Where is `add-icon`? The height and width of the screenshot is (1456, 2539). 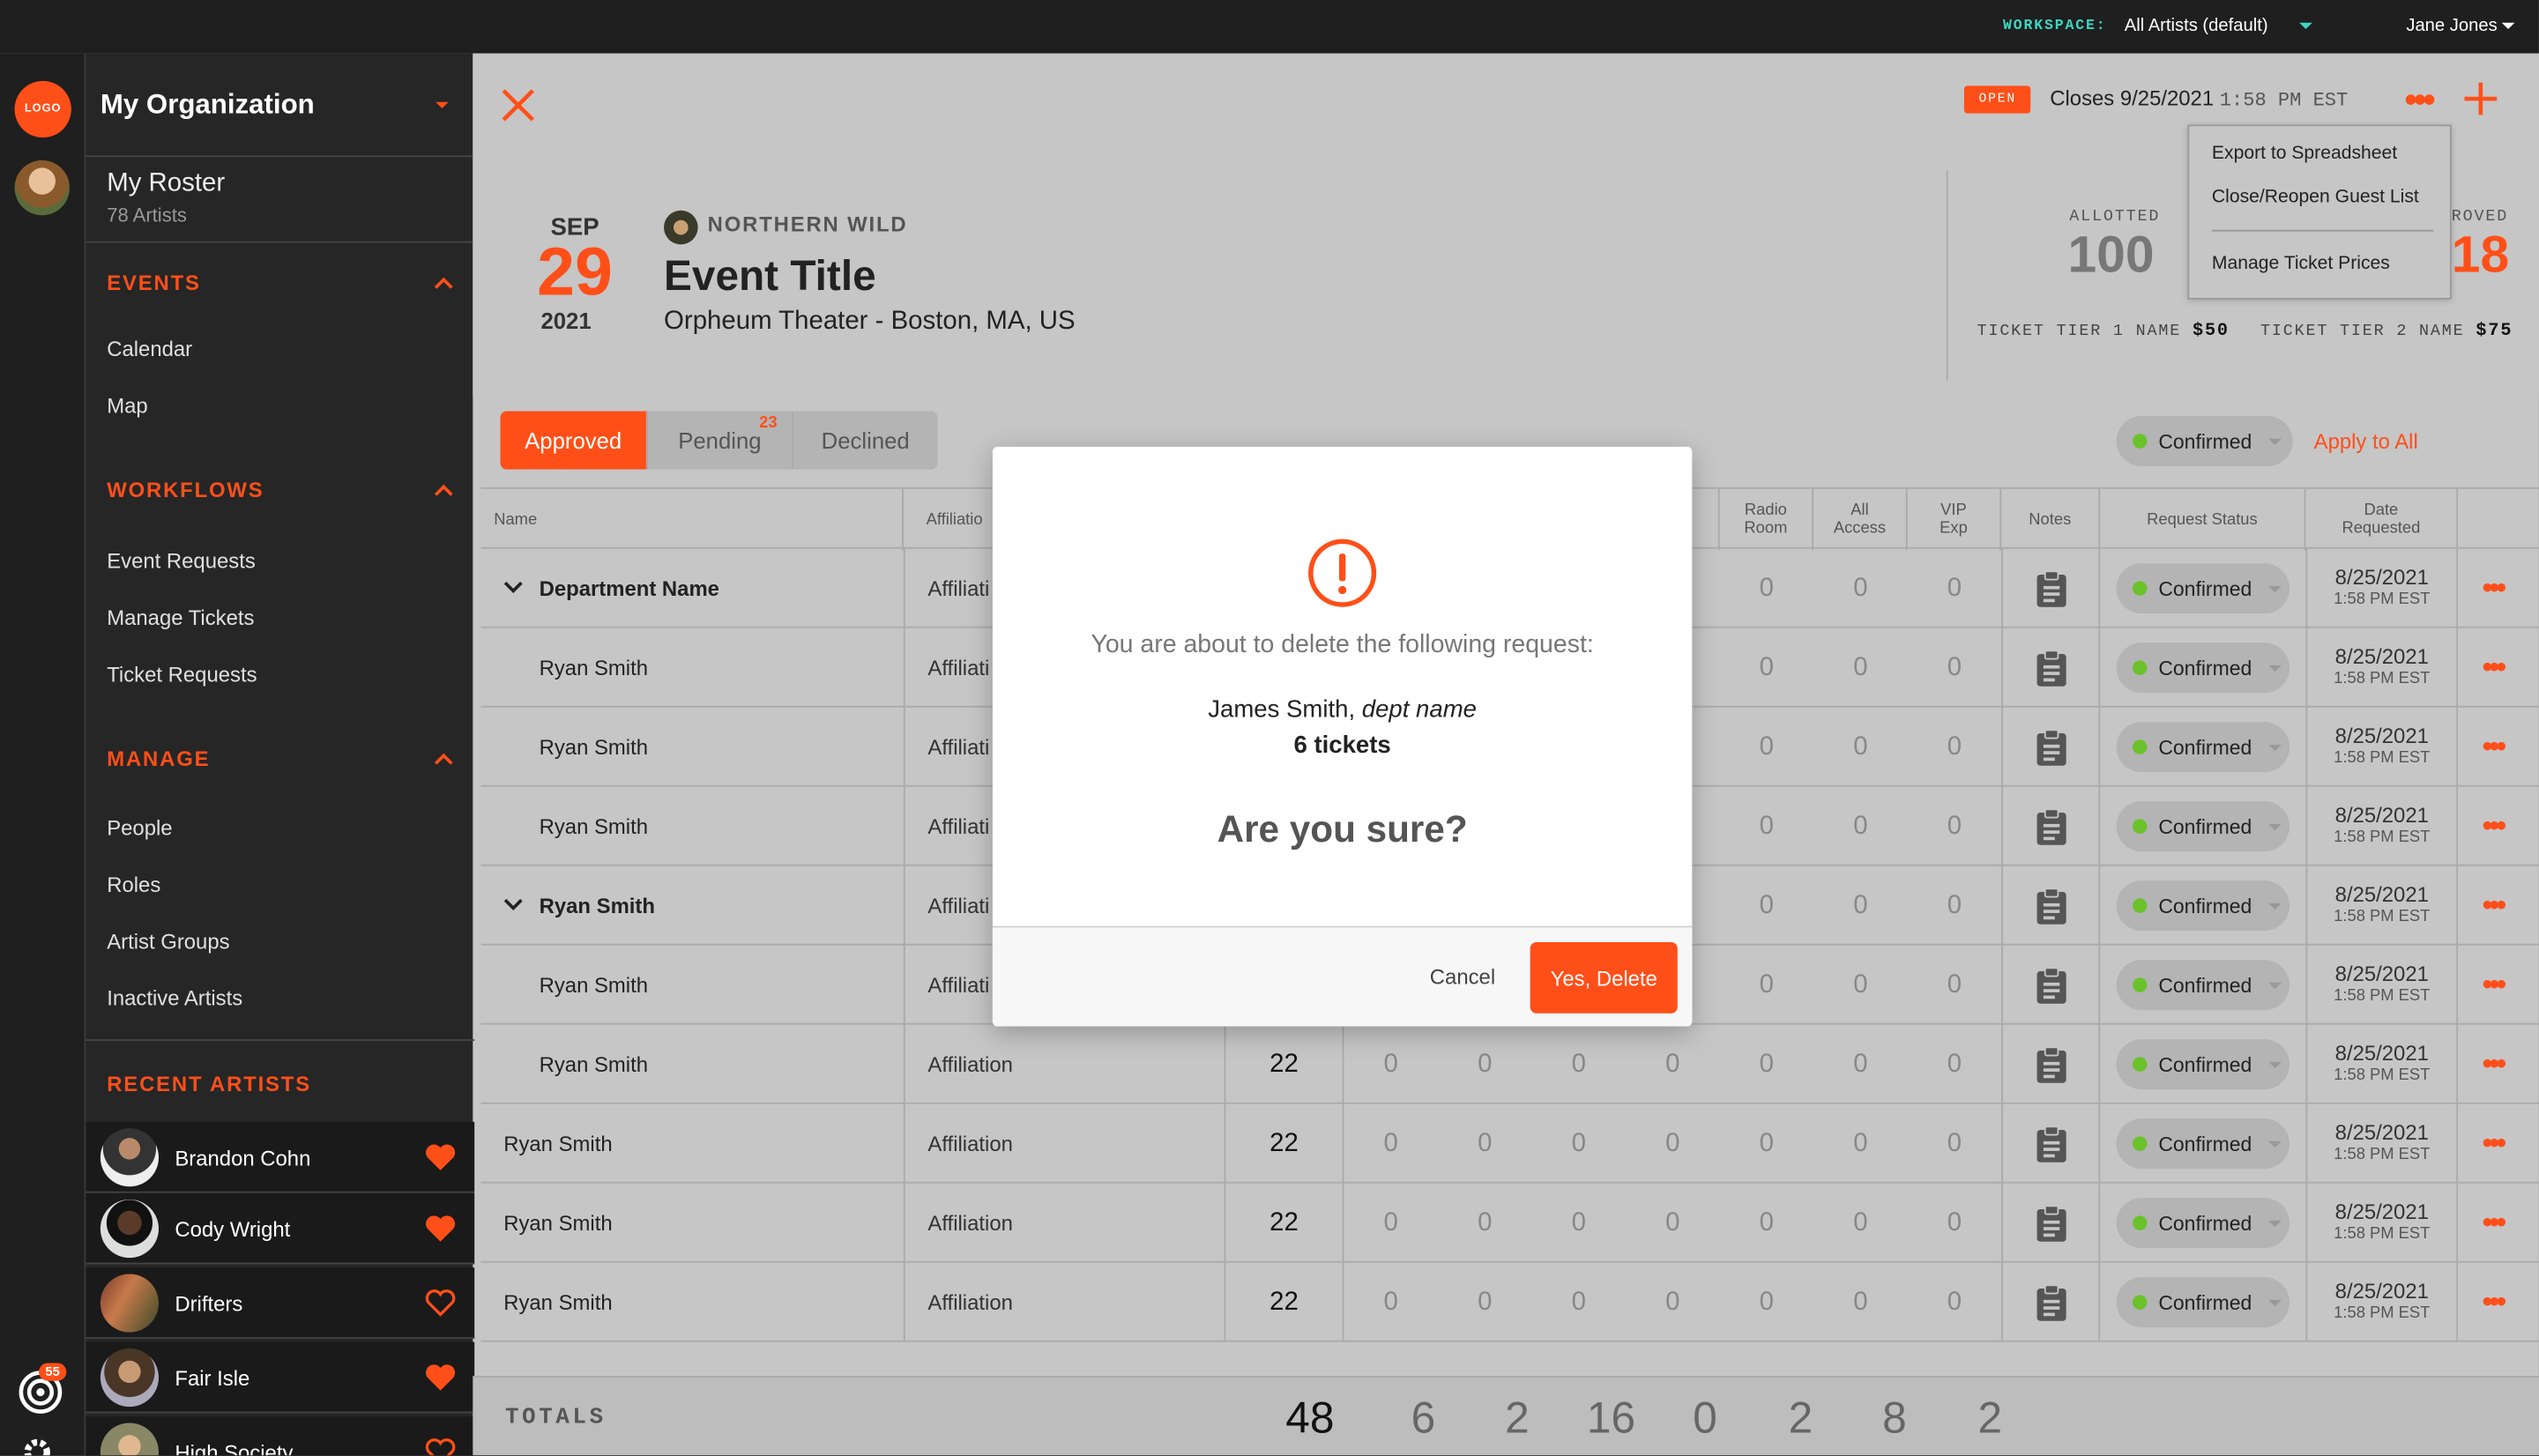 add-icon is located at coordinates (2480, 98).